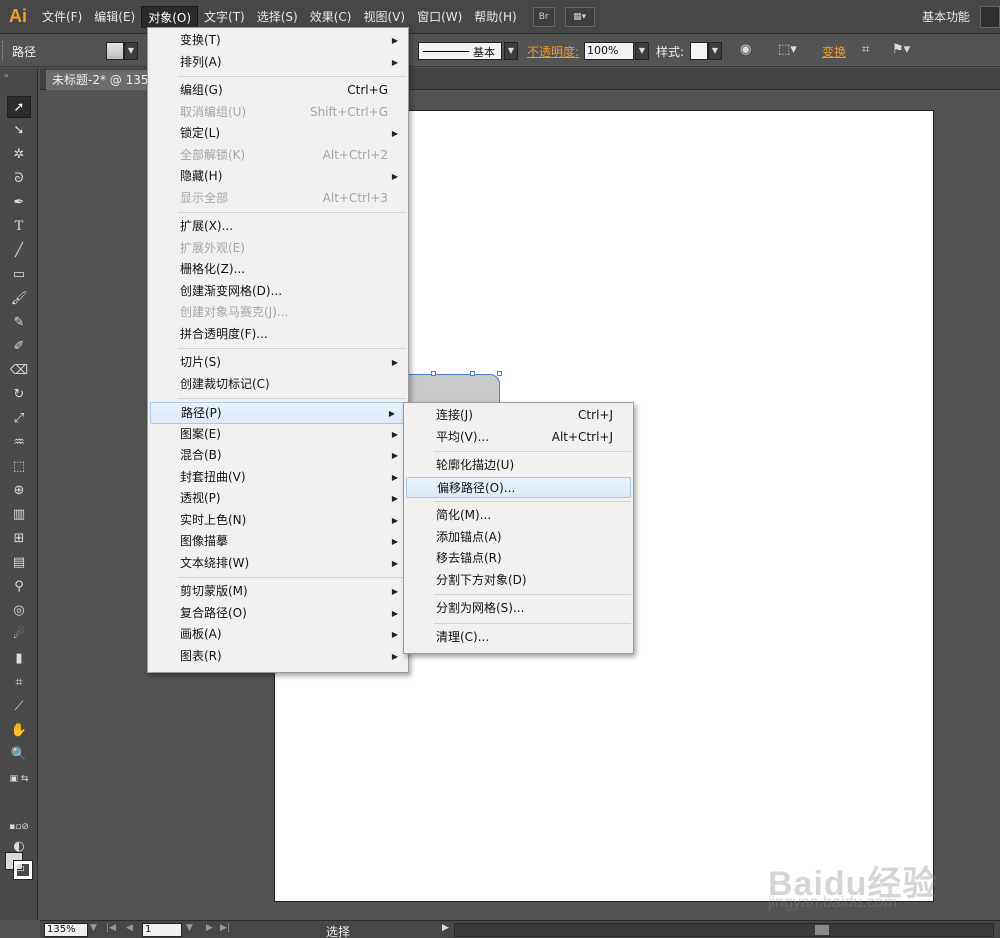 This screenshot has height=938, width=1000. Describe the element at coordinates (19, 107) in the screenshot. I see `selection-tool-icon: ➚` at that location.